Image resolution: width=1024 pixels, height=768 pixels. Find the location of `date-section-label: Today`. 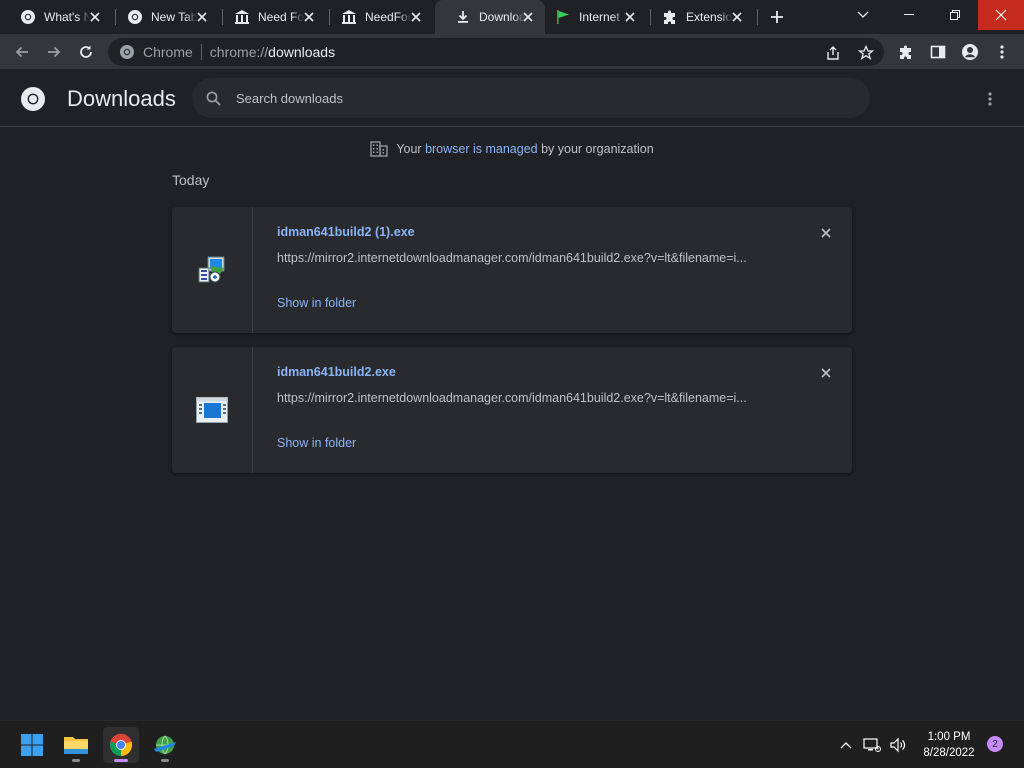

date-section-label: Today is located at coordinates (191, 180).